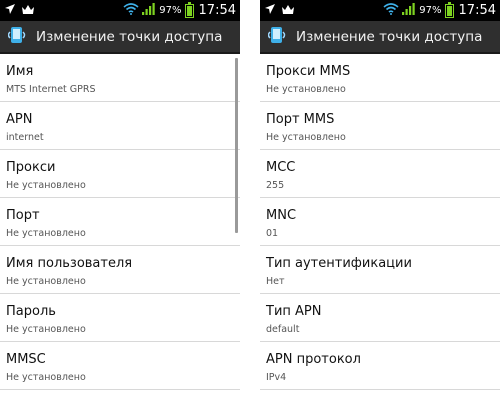  I want to click on list-item-mnc: MNC 01, so click(380, 222).